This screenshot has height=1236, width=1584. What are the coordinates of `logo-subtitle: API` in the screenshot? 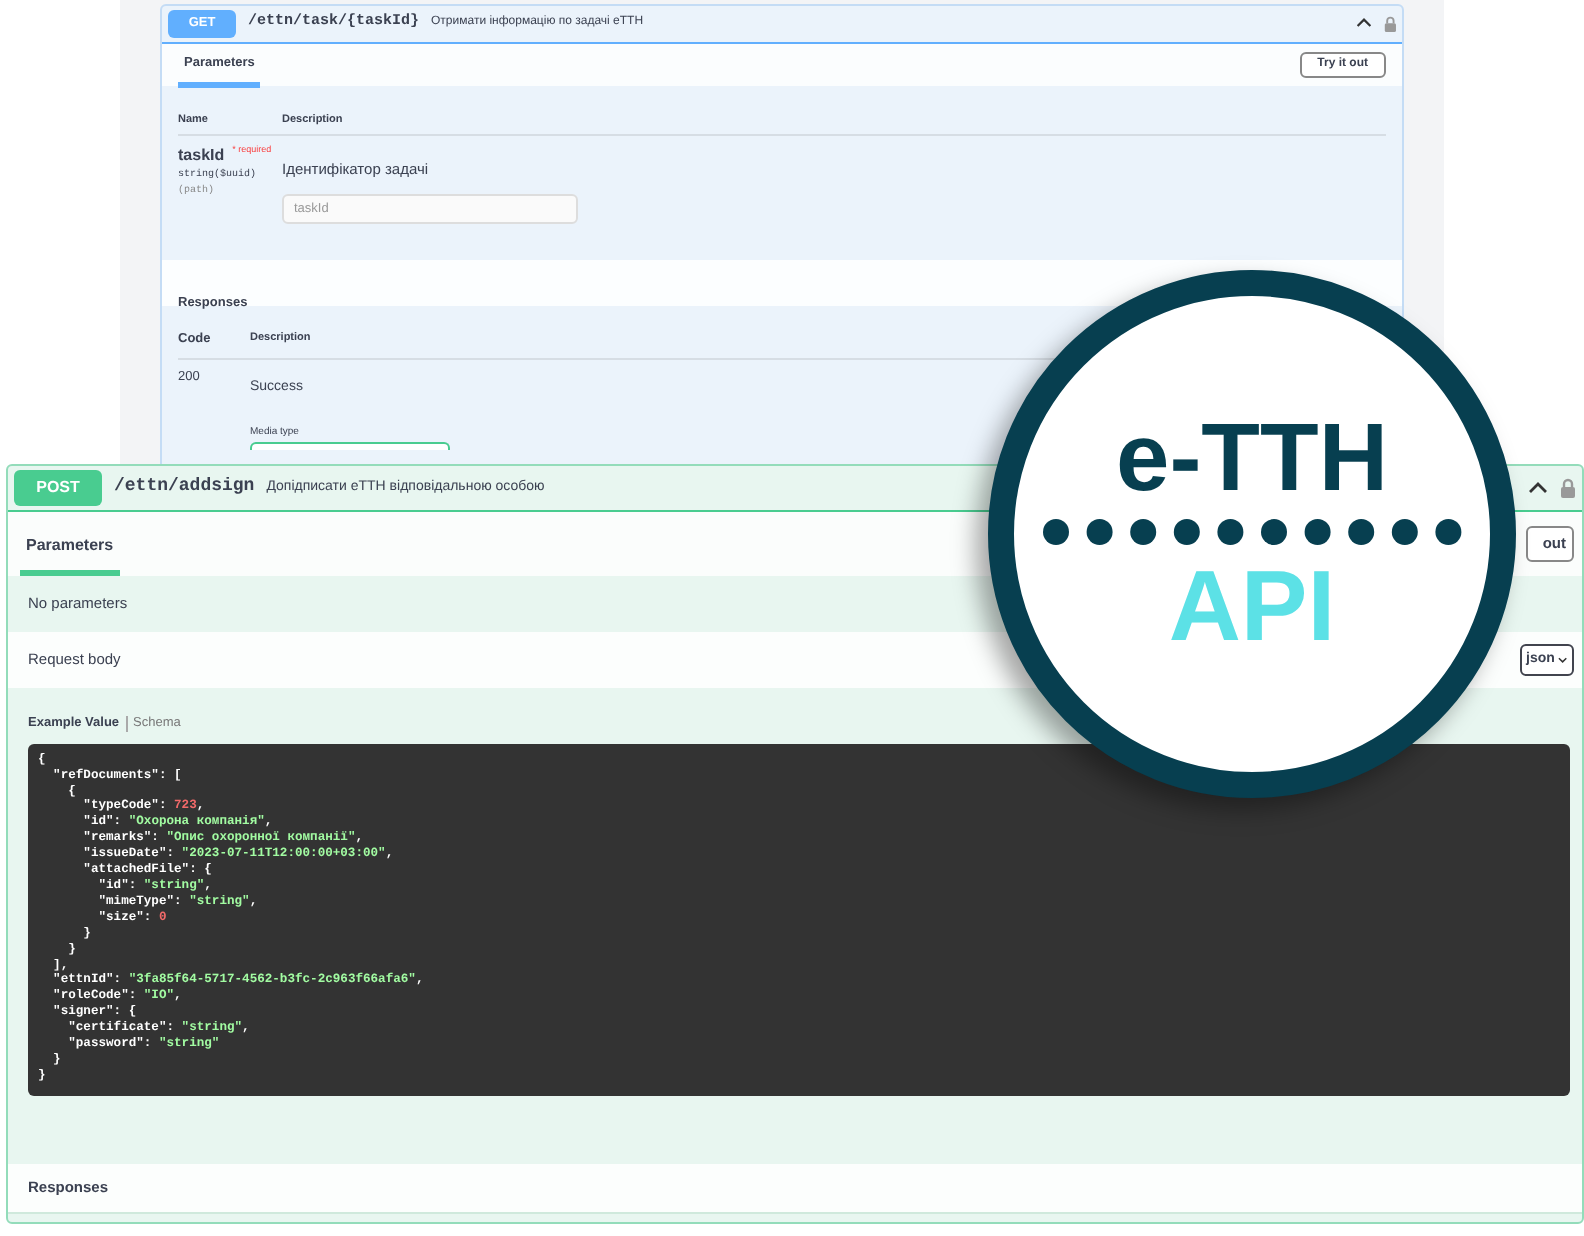 It's located at (1252, 606).